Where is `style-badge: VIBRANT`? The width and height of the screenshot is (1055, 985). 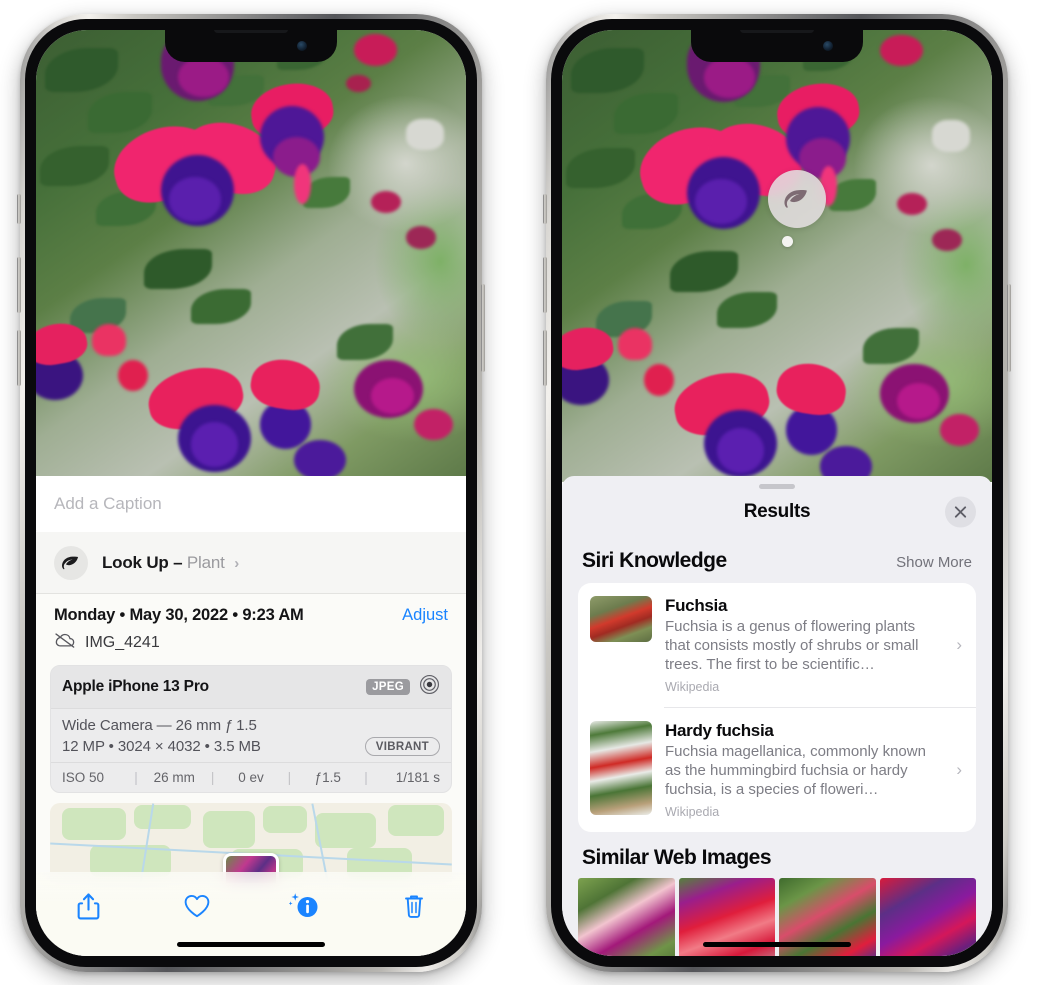
style-badge: VIBRANT is located at coordinates (402, 746).